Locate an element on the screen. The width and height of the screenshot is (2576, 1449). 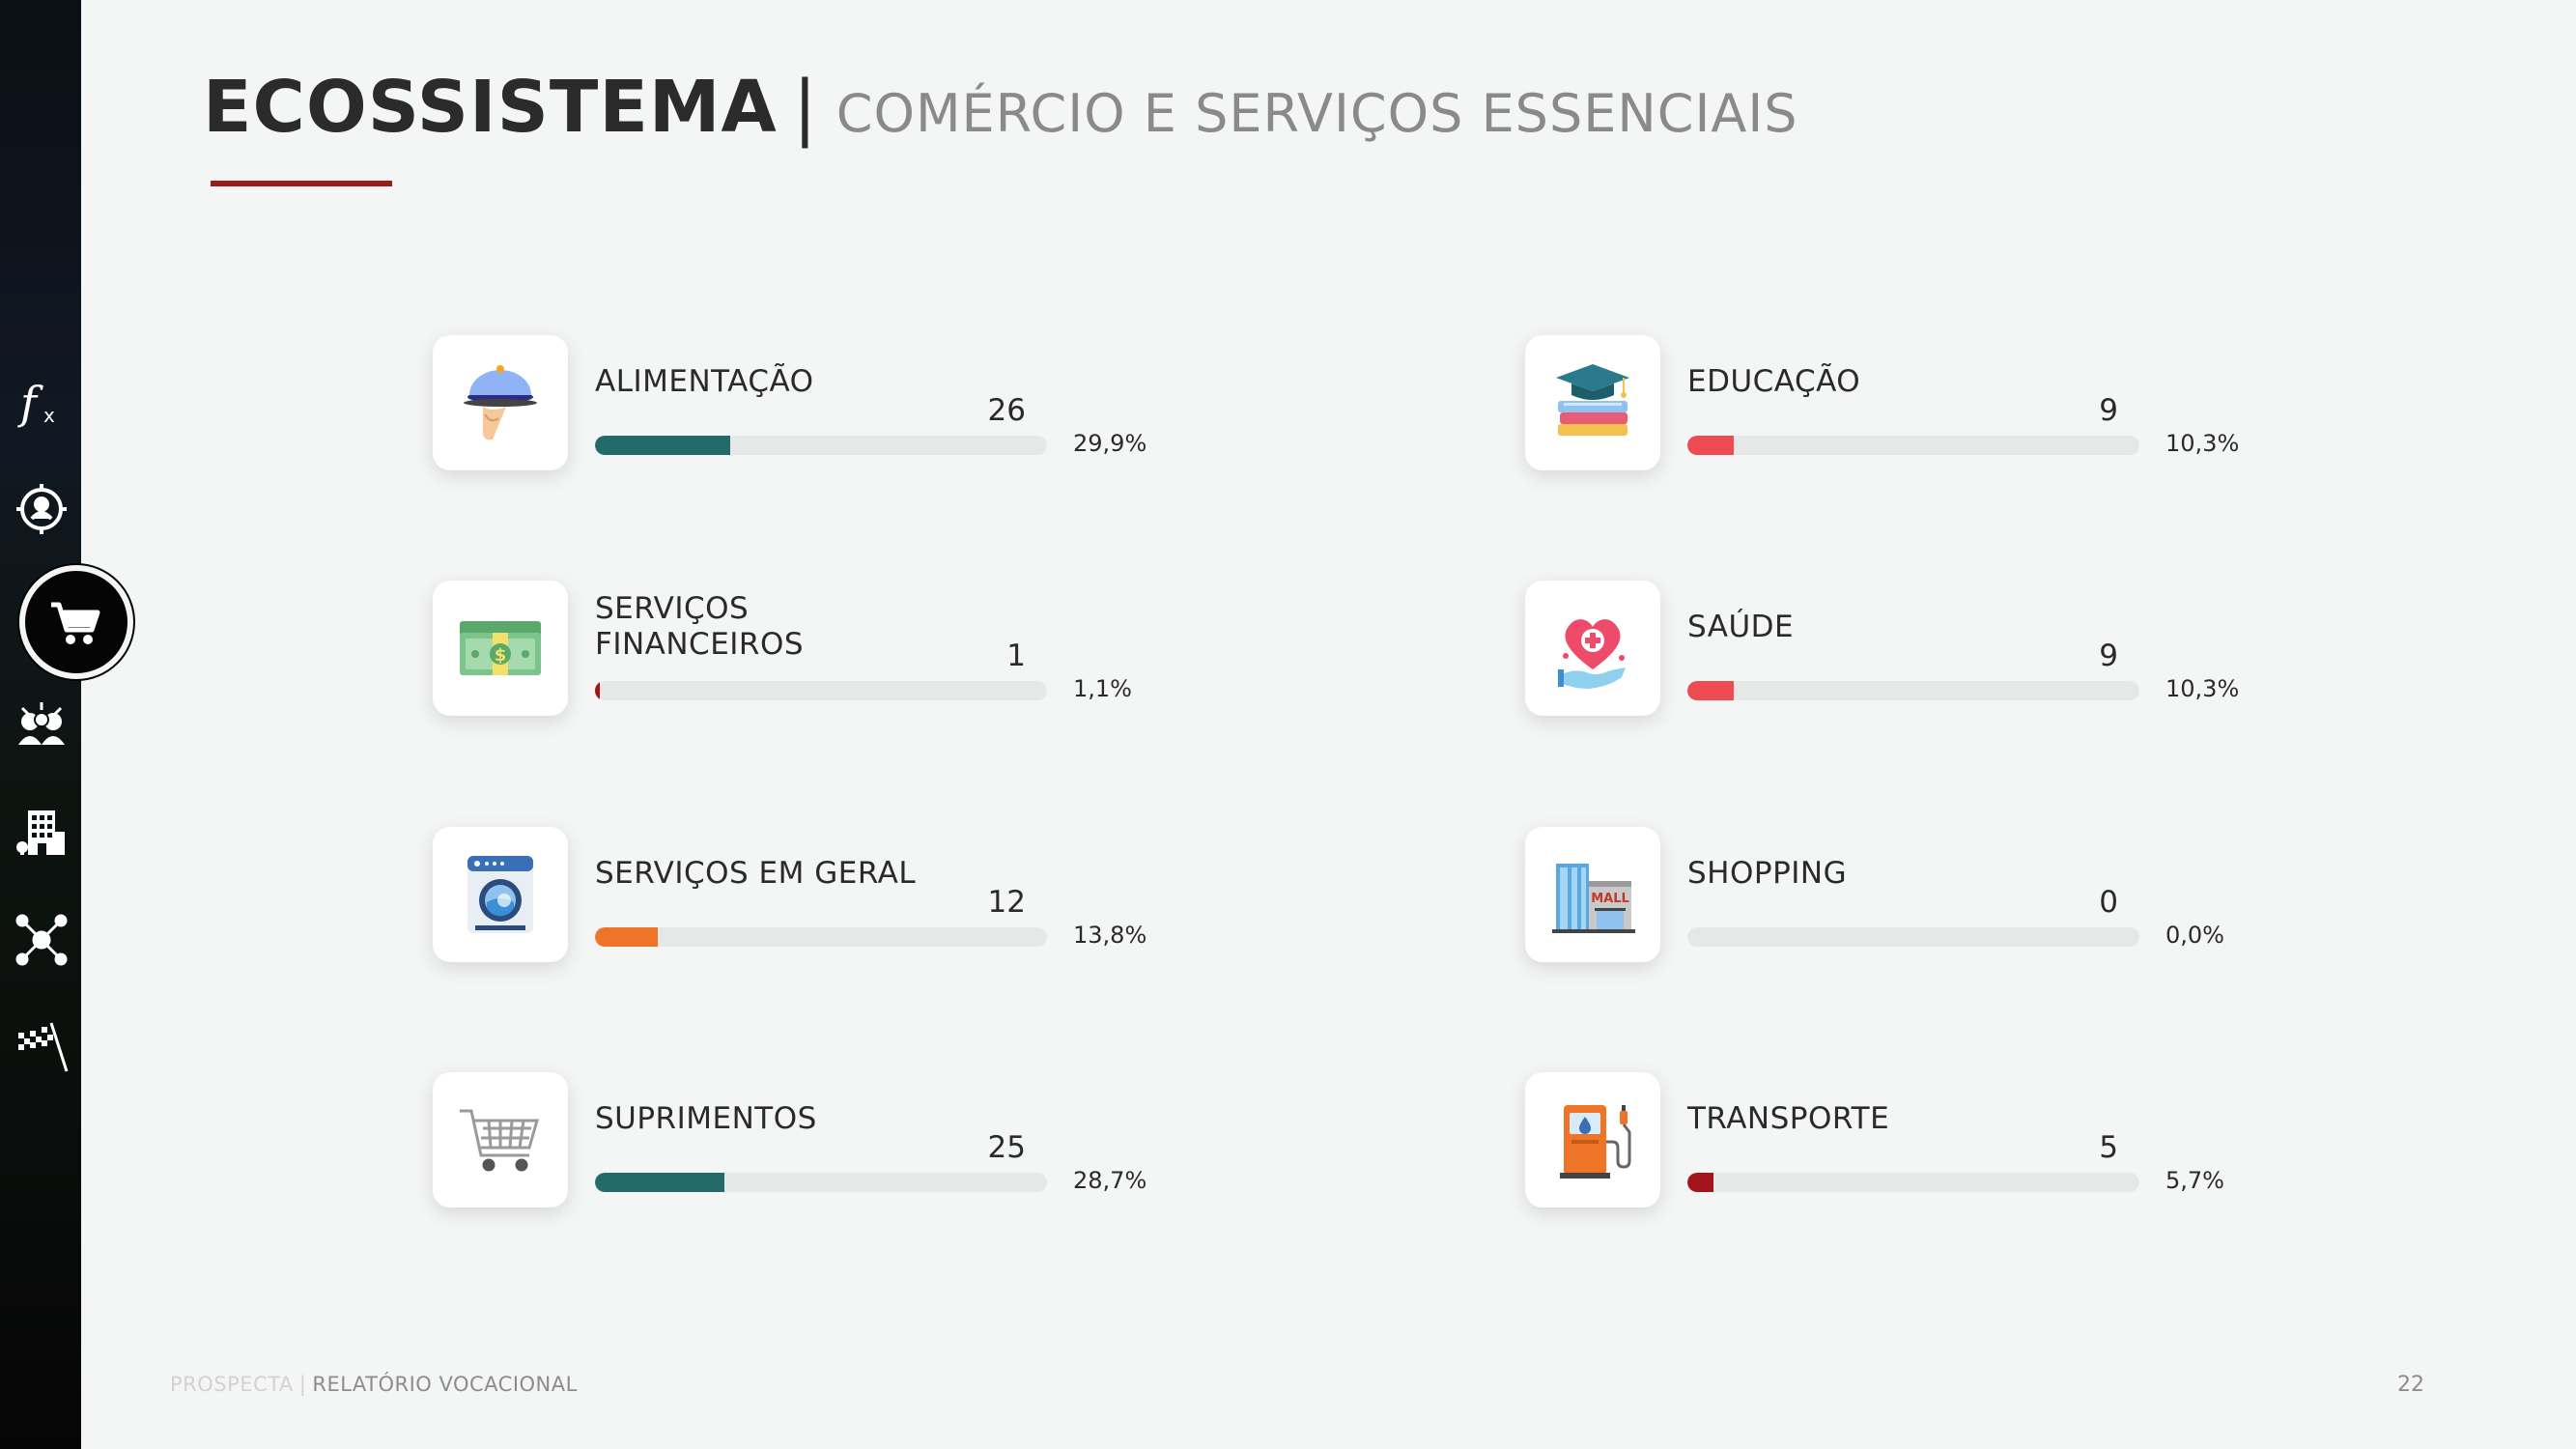
category-label-line1: SERVIÇOS is located at coordinates (672, 608).